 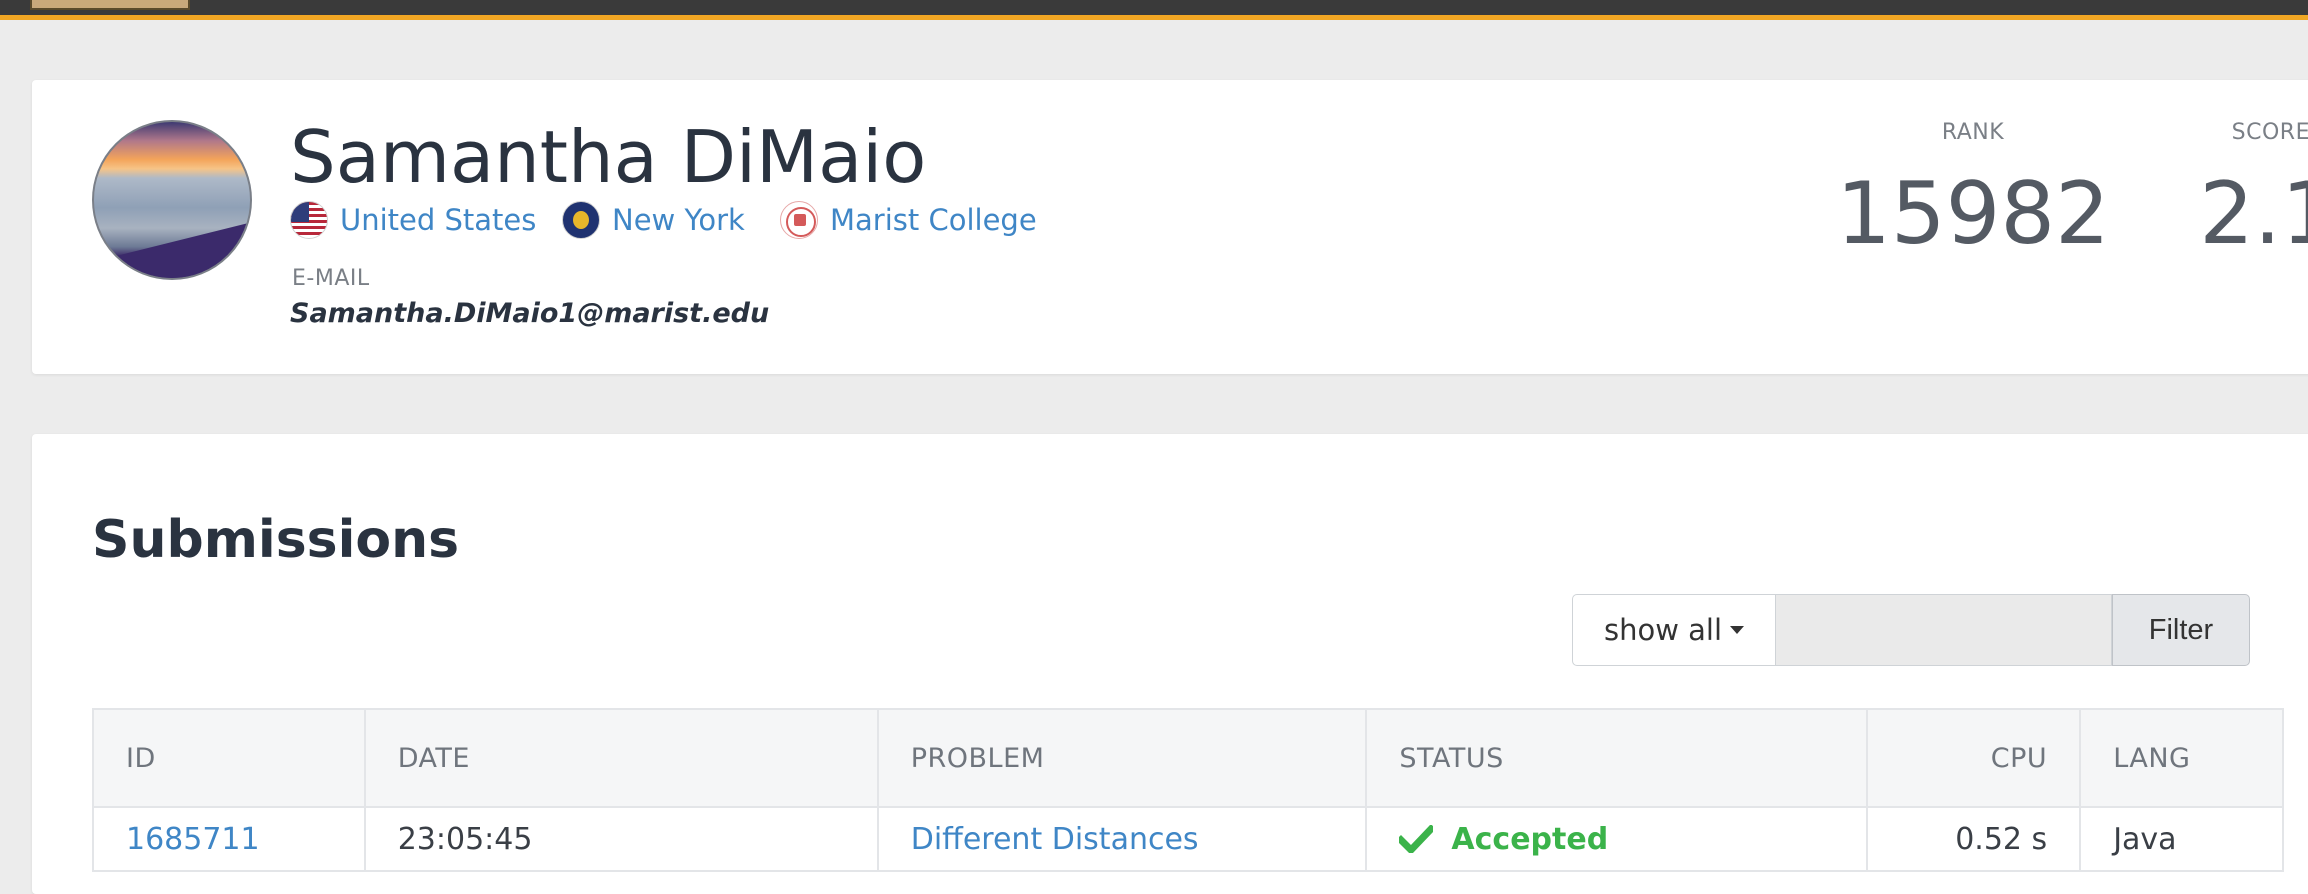 What do you see at coordinates (1973, 214) in the screenshot?
I see `rank-value: 15982` at bounding box center [1973, 214].